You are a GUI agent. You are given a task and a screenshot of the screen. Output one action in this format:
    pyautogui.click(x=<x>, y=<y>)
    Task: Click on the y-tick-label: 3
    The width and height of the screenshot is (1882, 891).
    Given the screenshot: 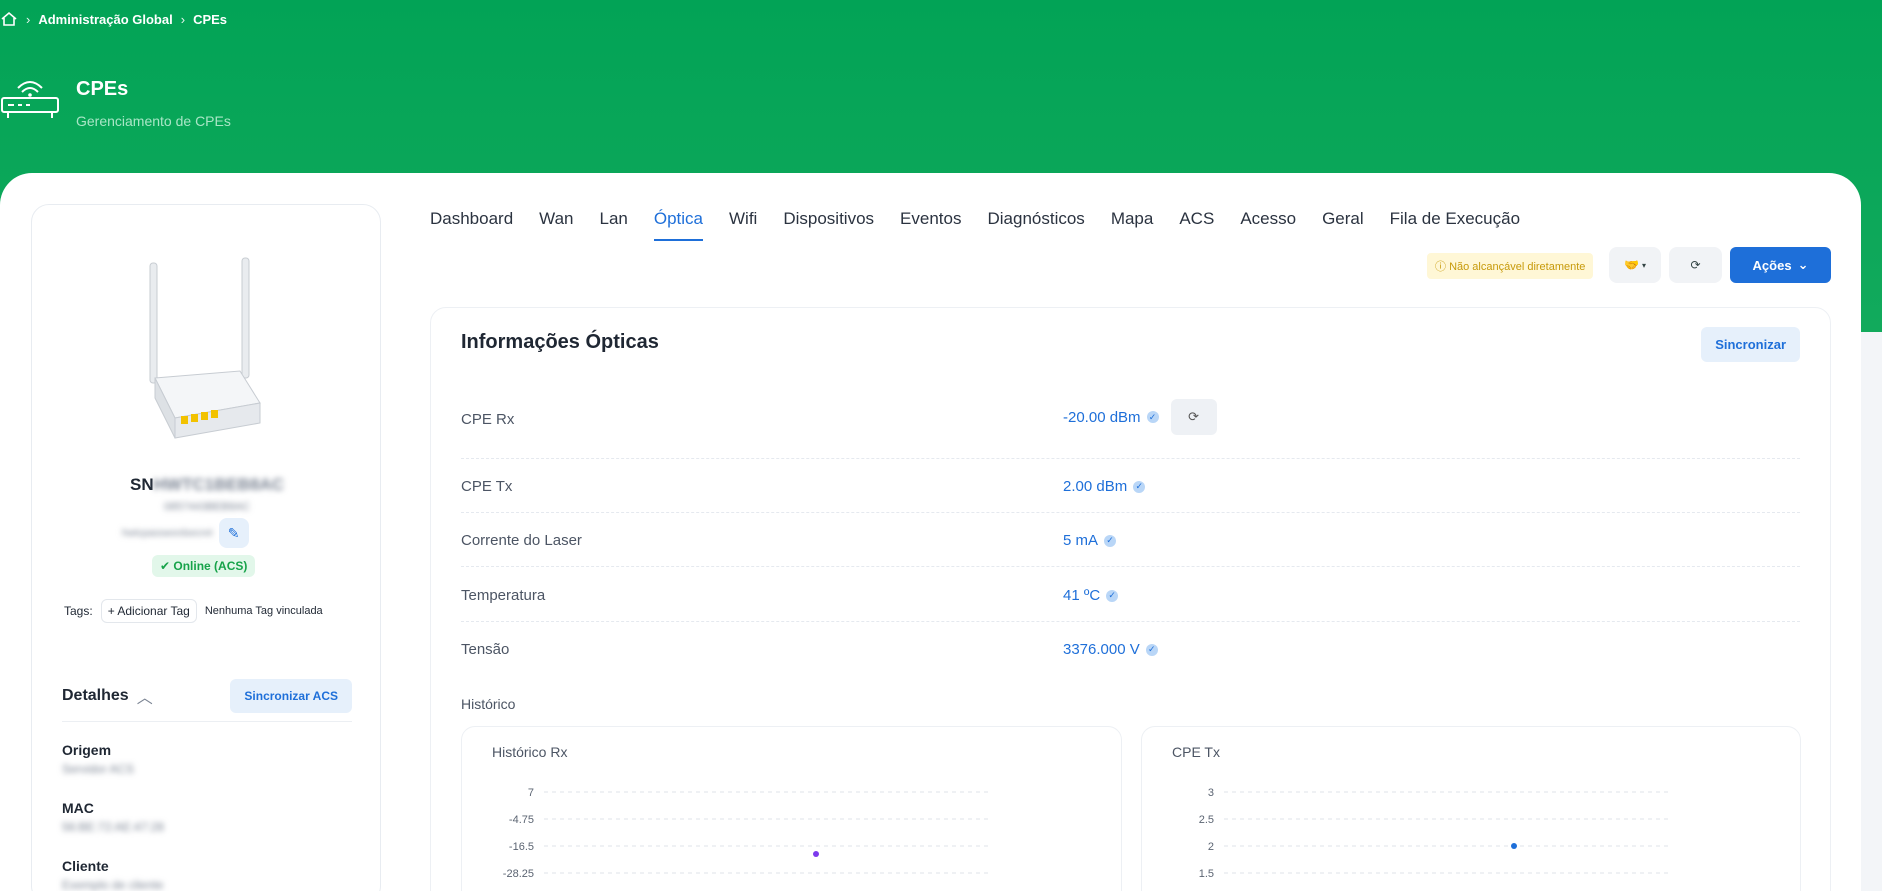 What is the action you would take?
    pyautogui.click(x=1211, y=793)
    